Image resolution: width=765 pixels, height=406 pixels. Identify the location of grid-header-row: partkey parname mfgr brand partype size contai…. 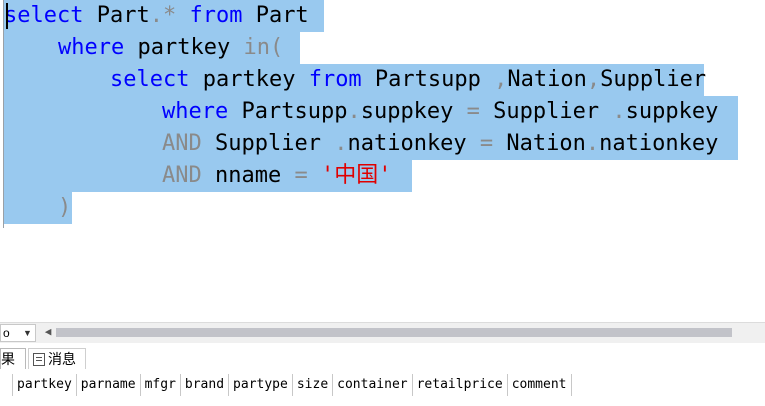
(286, 386).